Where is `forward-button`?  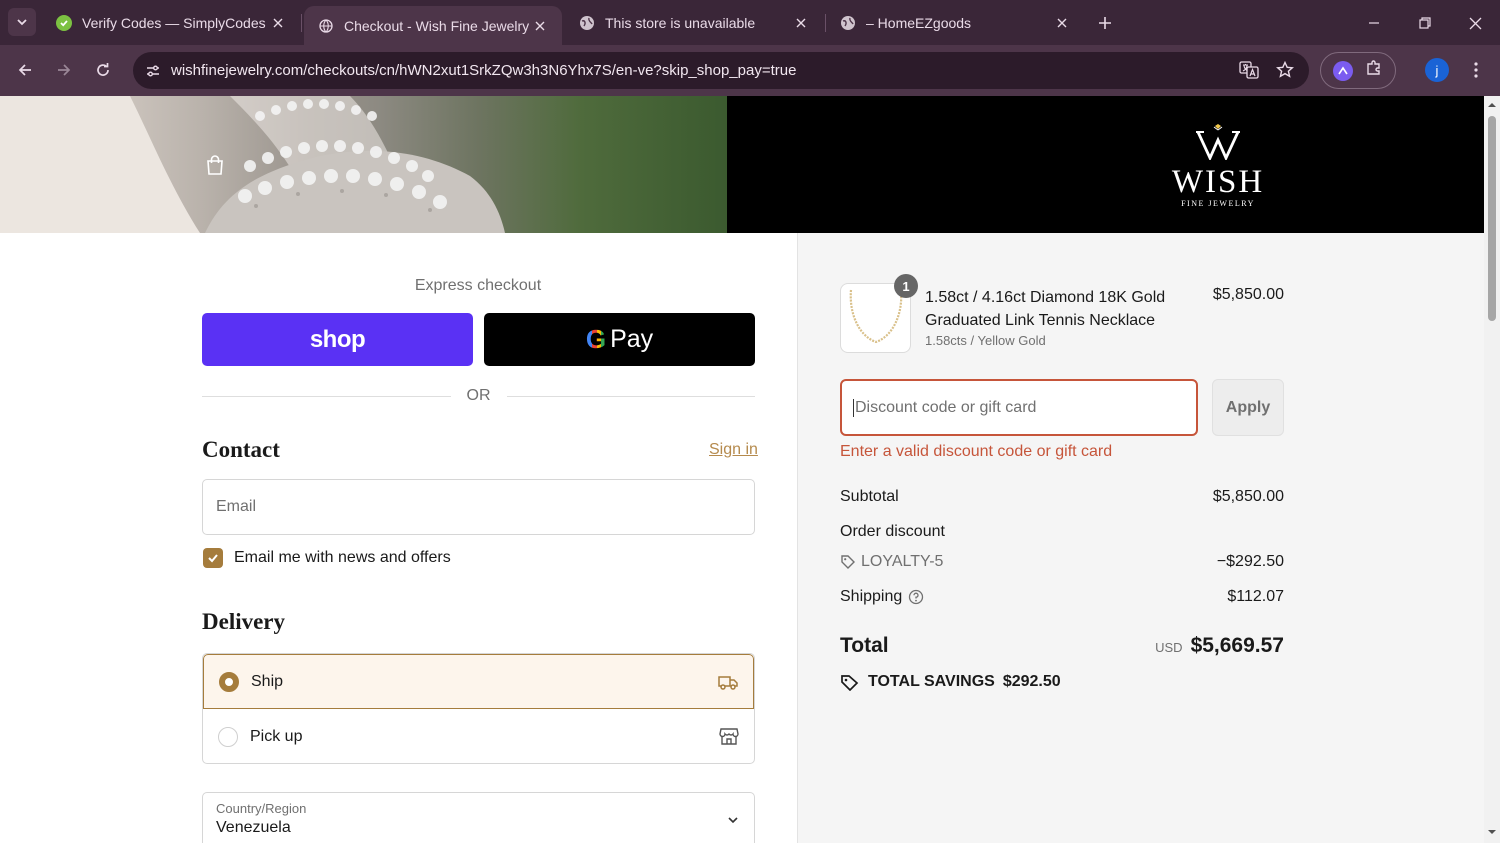 forward-button is located at coordinates (64, 70).